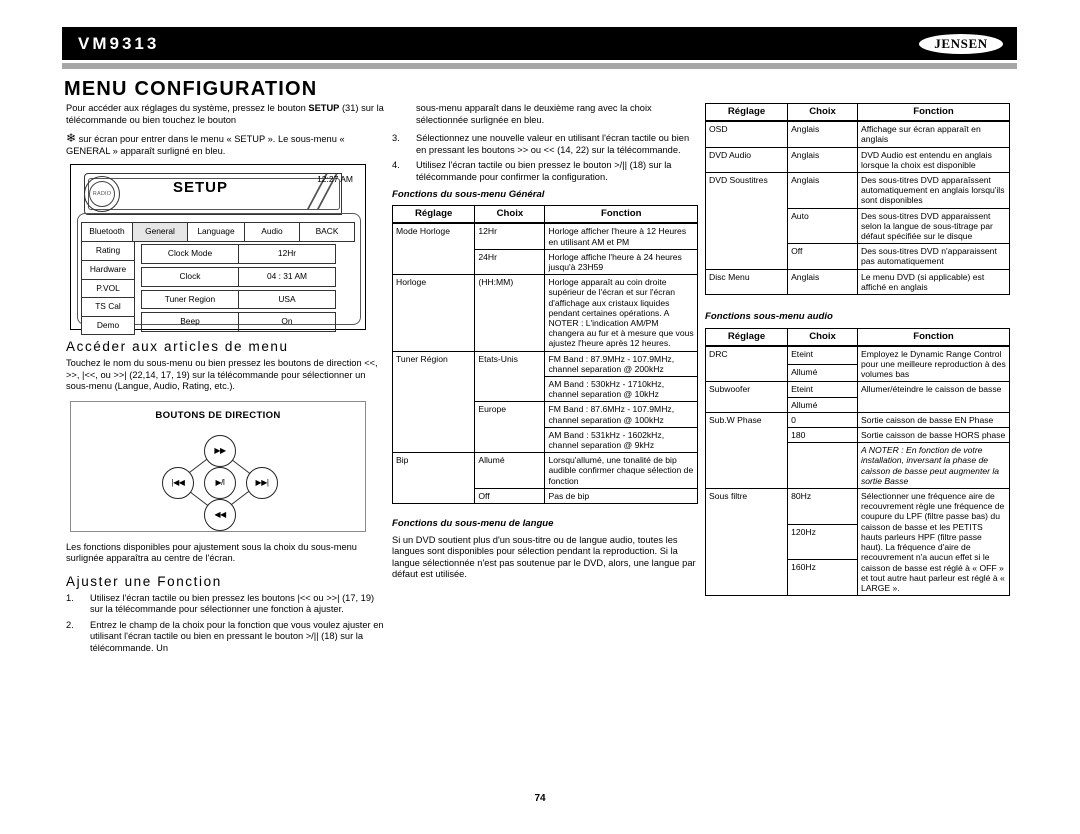 This screenshot has width=1080, height=834. Describe the element at coordinates (287, 322) in the screenshot. I see `setting-value-beep: On` at that location.